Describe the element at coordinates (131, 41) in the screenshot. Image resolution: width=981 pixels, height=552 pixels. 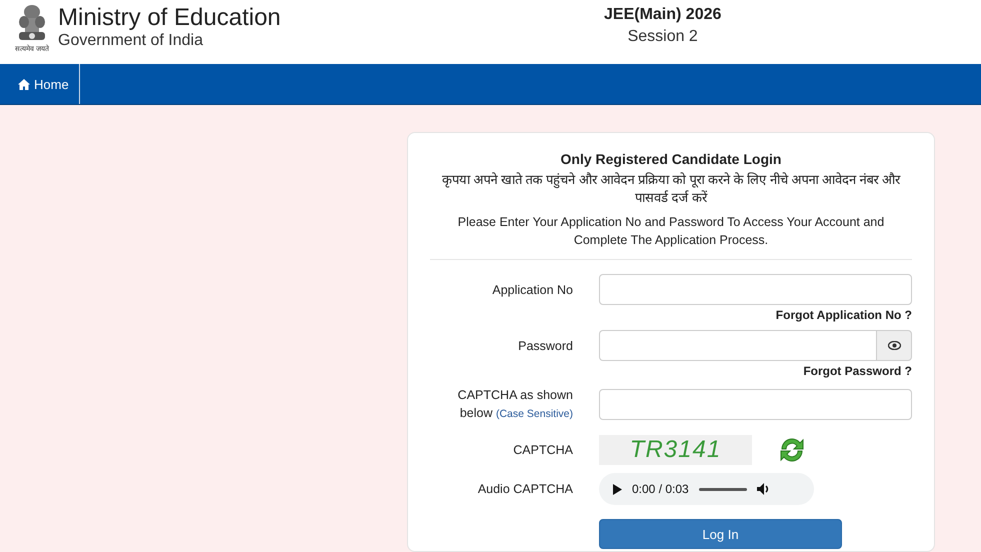
I see `government-name: Government of India` at that location.